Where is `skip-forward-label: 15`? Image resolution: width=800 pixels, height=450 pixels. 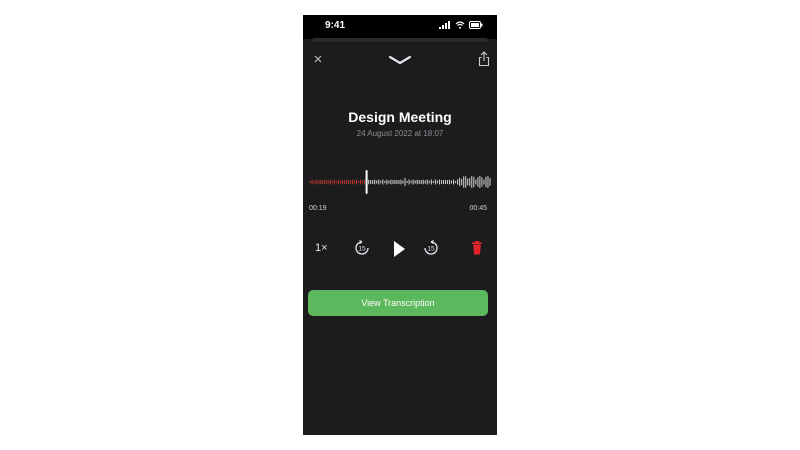
skip-forward-label: 15 is located at coordinates (431, 249).